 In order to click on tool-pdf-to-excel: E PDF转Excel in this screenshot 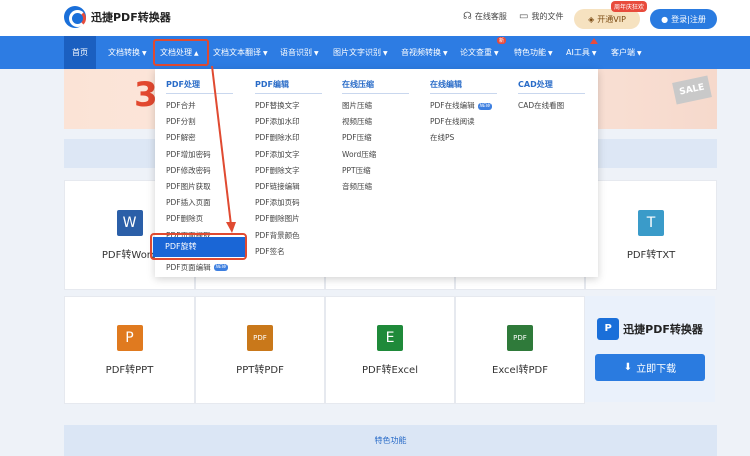, I will do `click(390, 350)`.